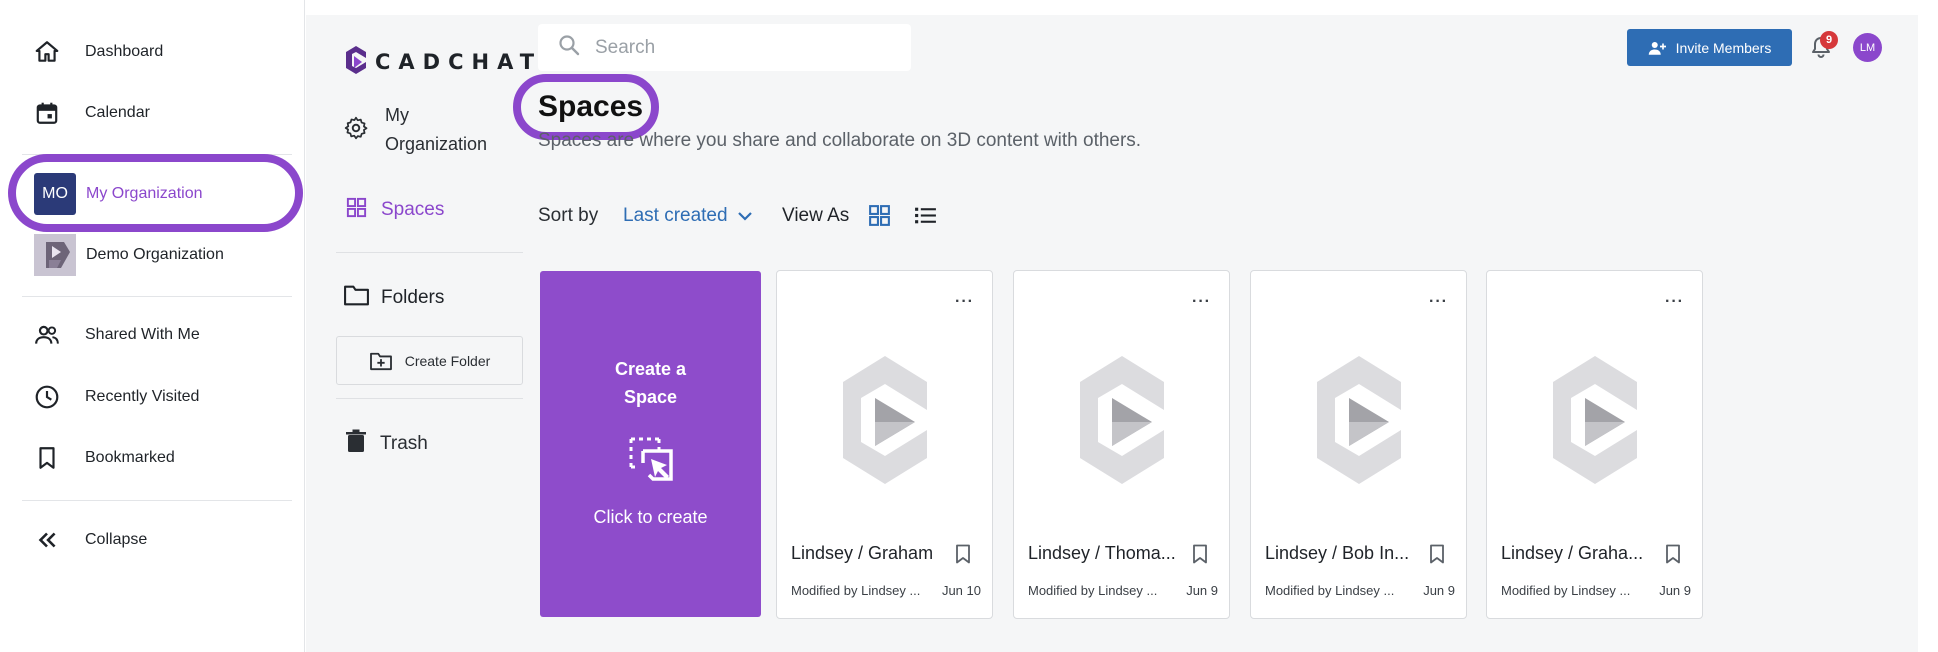 This screenshot has width=1938, height=652. What do you see at coordinates (745, 47) in the screenshot?
I see `search-input` at bounding box center [745, 47].